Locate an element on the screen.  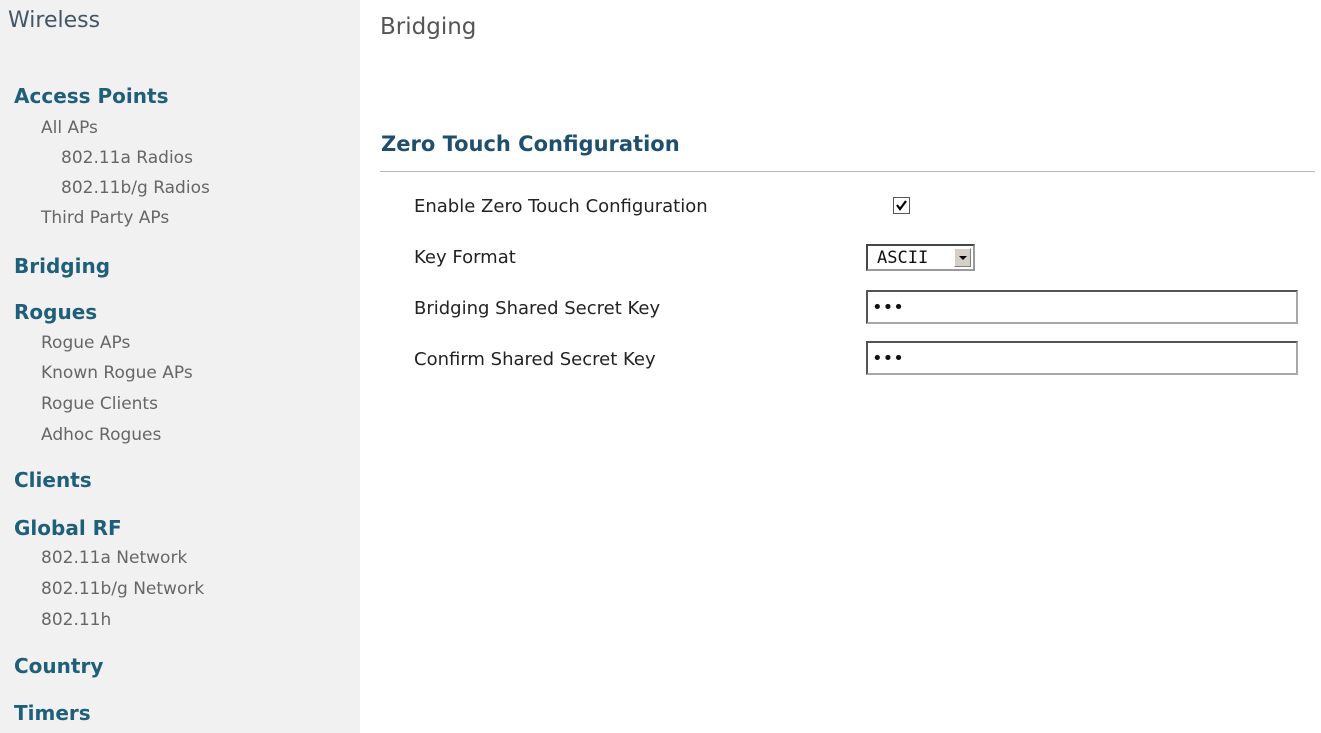
shared-secret-input is located at coordinates (1082, 307).